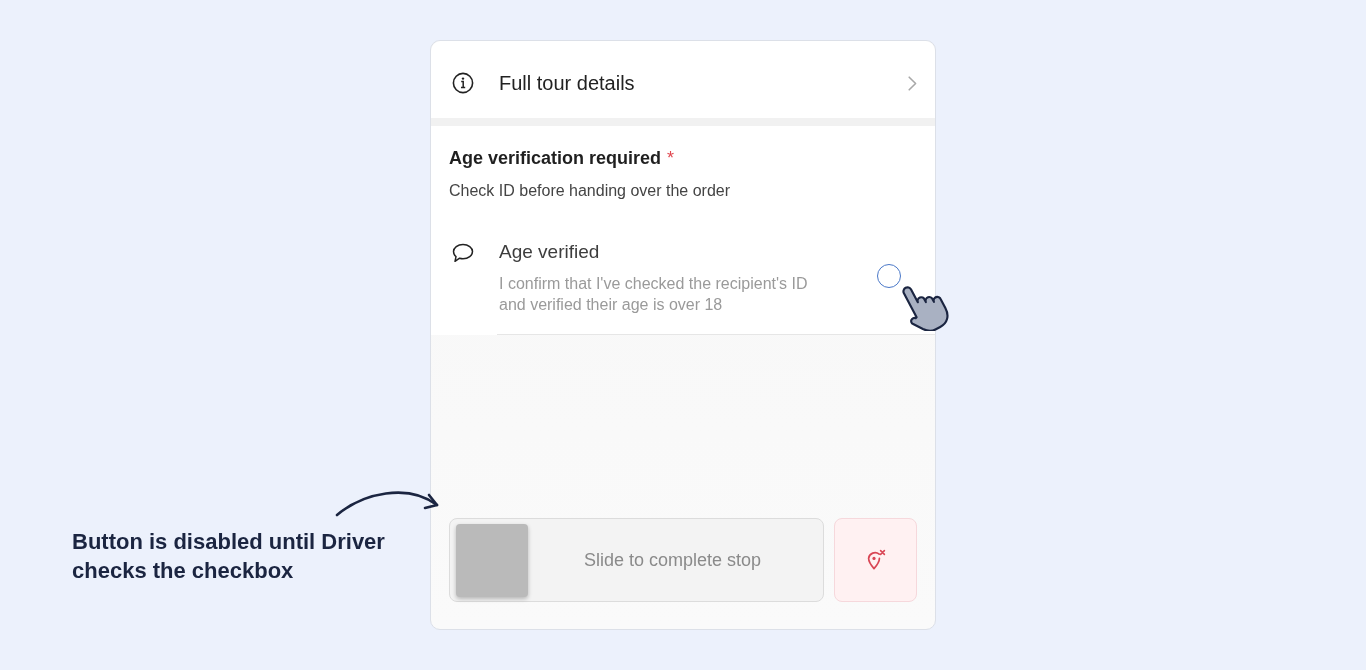 The width and height of the screenshot is (1366, 670). I want to click on confirmation-label: Age verified, so click(550, 252).